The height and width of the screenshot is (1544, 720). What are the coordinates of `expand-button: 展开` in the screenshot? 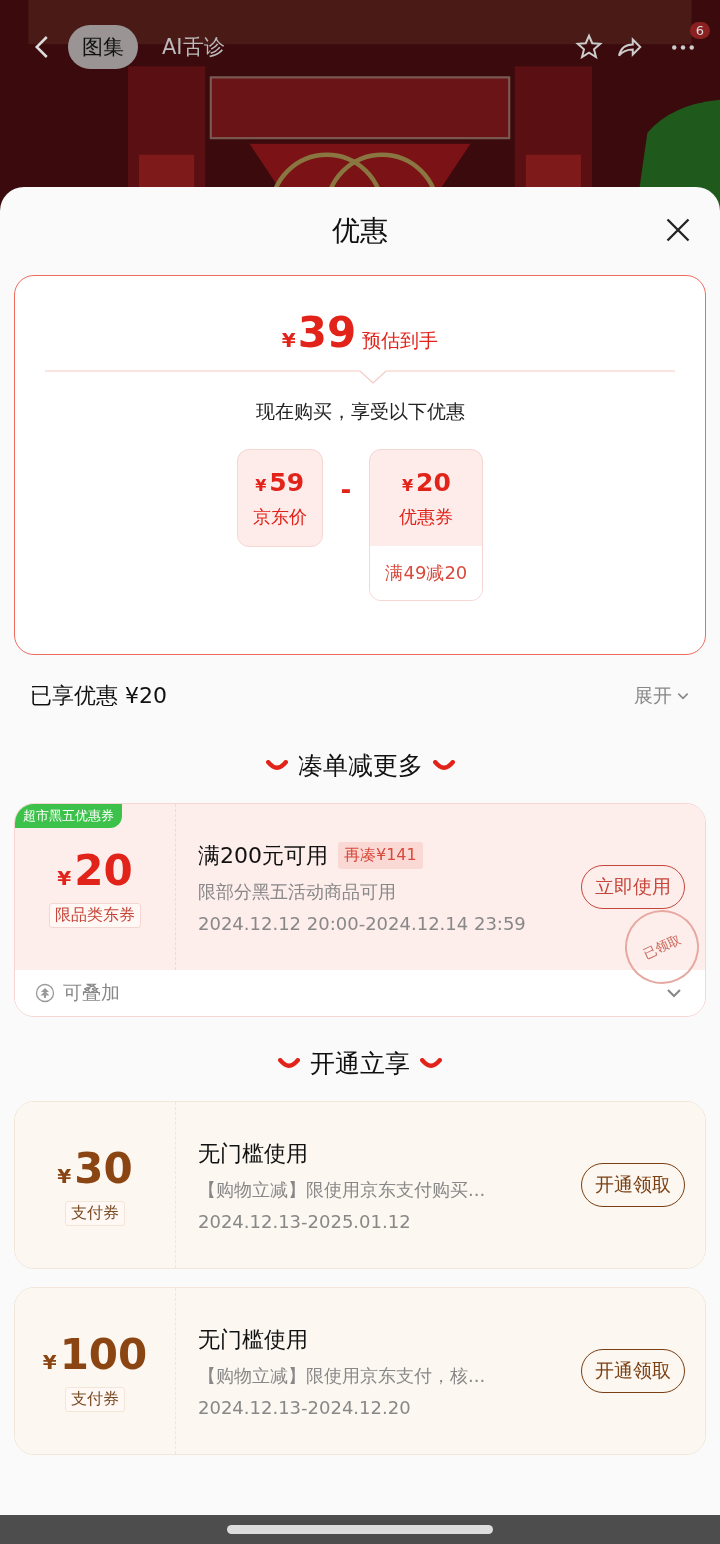 It's located at (662, 696).